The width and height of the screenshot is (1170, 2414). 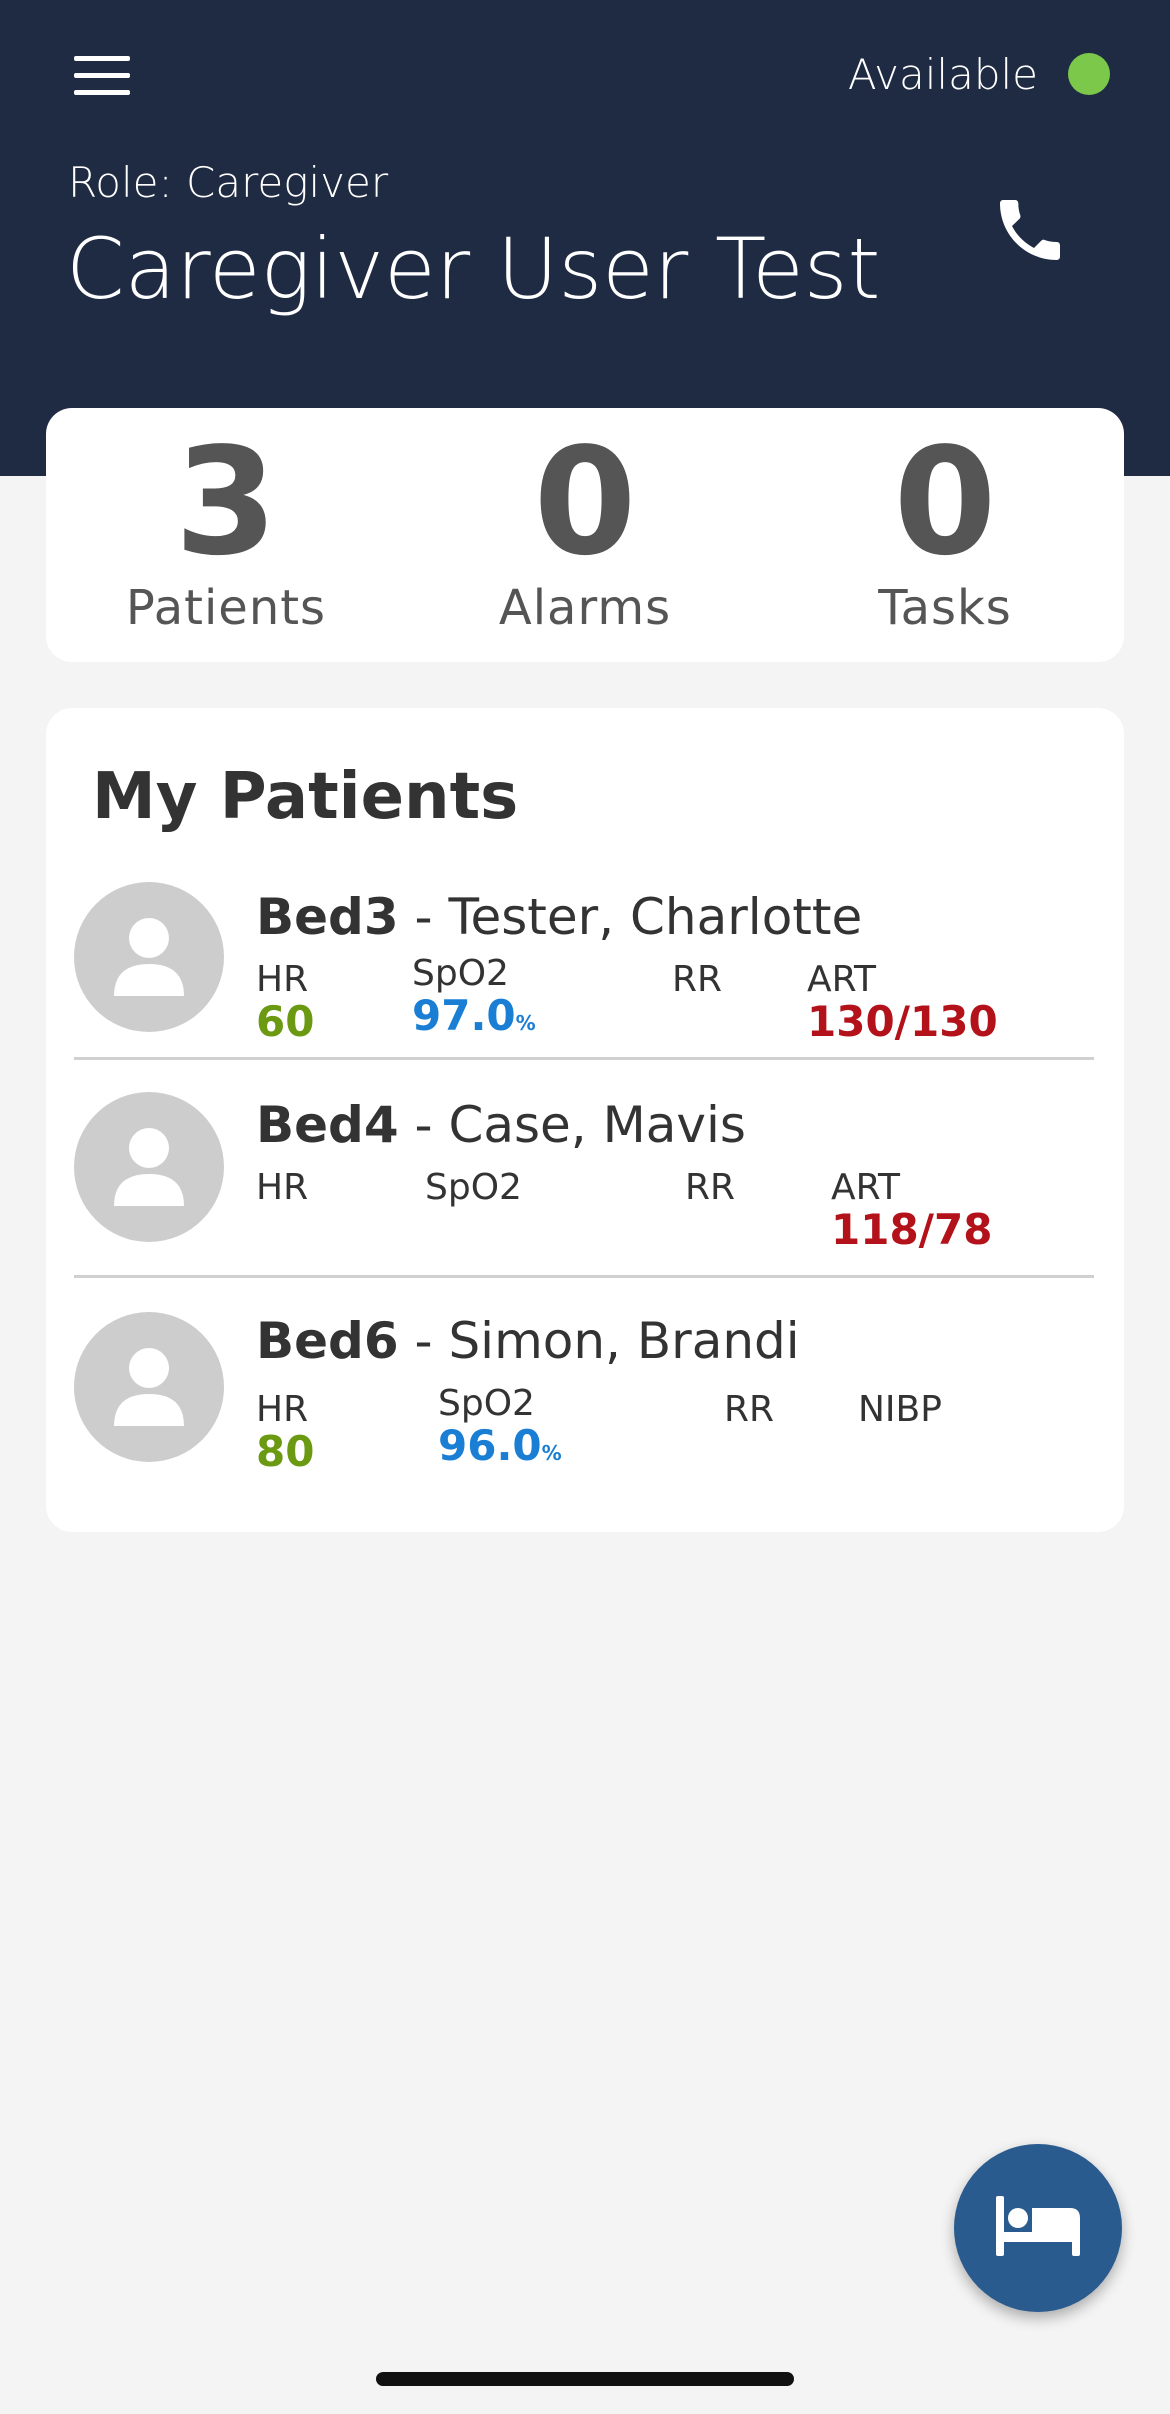 I want to click on vital-value: 80, so click(x=285, y=1451).